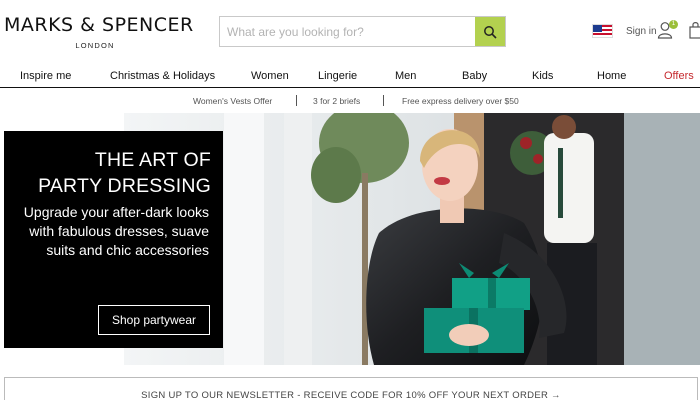 The height and width of the screenshot is (400, 700). What do you see at coordinates (460, 101) in the screenshot?
I see `promo-link-delivery: Free express delivery over $50` at bounding box center [460, 101].